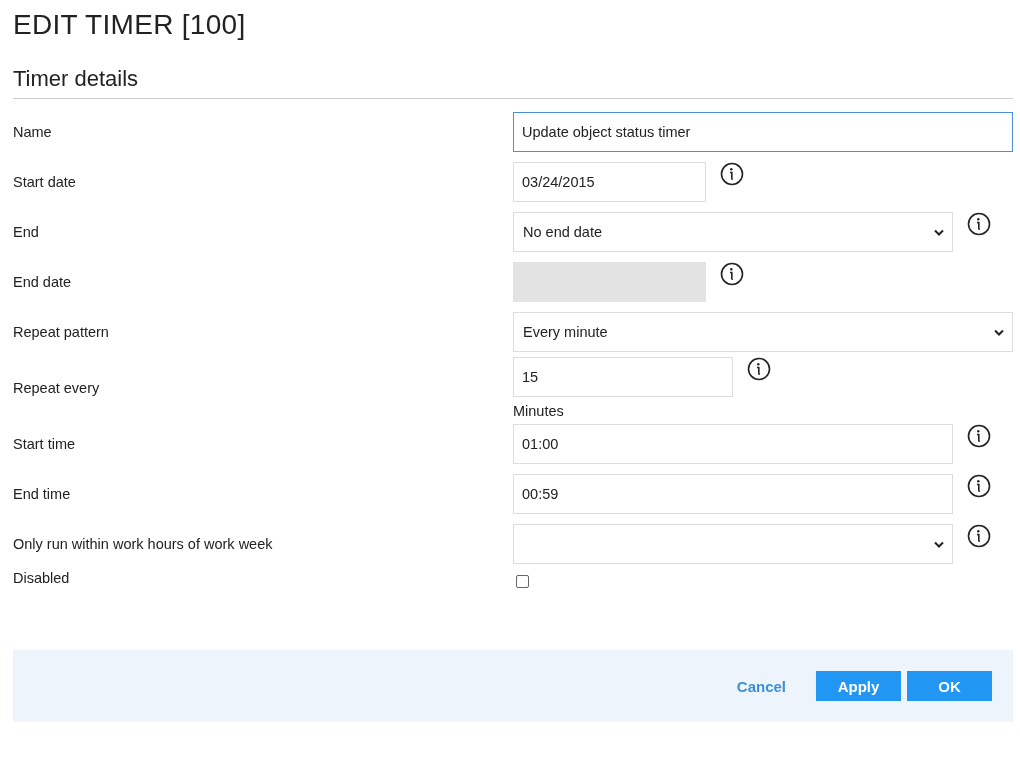 The image size is (1020, 757). Describe the element at coordinates (57, 388) in the screenshot. I see `field-label: Repeat every` at that location.